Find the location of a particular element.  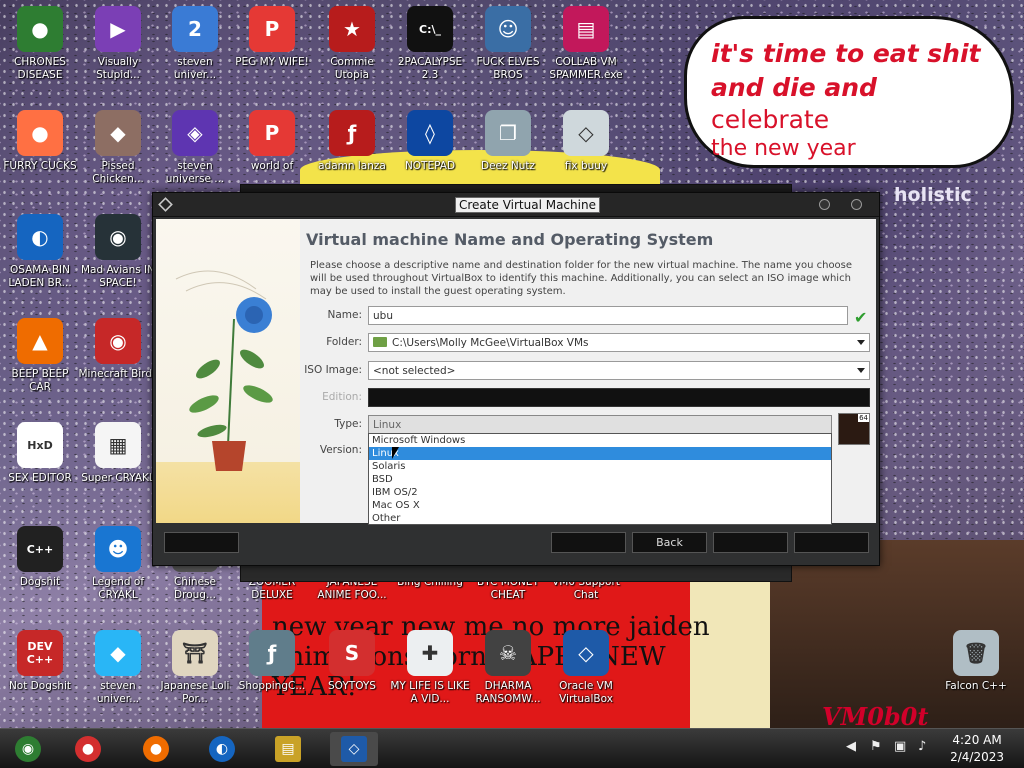

type-option: Microsoft Windows is located at coordinates (600, 440).